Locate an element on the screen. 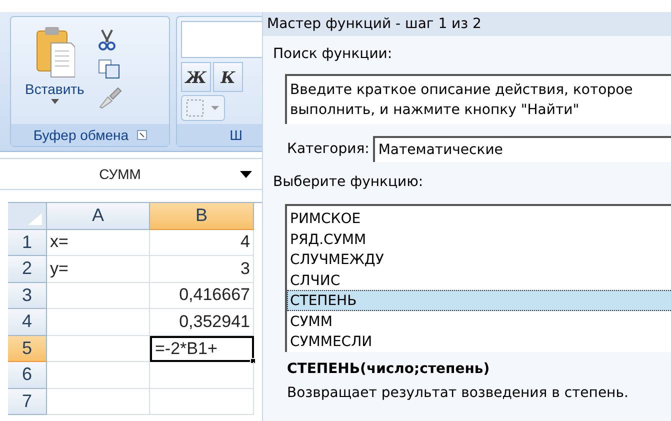 Image resolution: width=671 pixels, height=421 pixels. function-signature: СТЕПЕНЬ(число;степень) is located at coordinates (389, 369).